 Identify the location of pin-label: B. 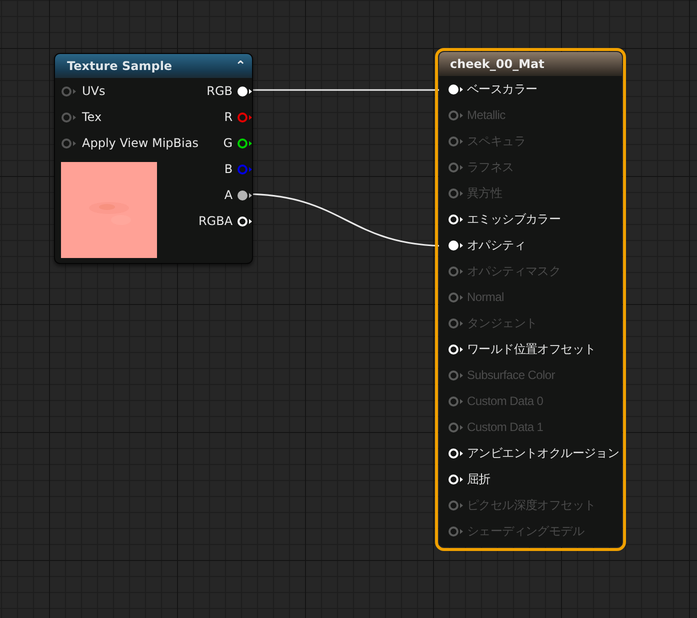
(228, 169).